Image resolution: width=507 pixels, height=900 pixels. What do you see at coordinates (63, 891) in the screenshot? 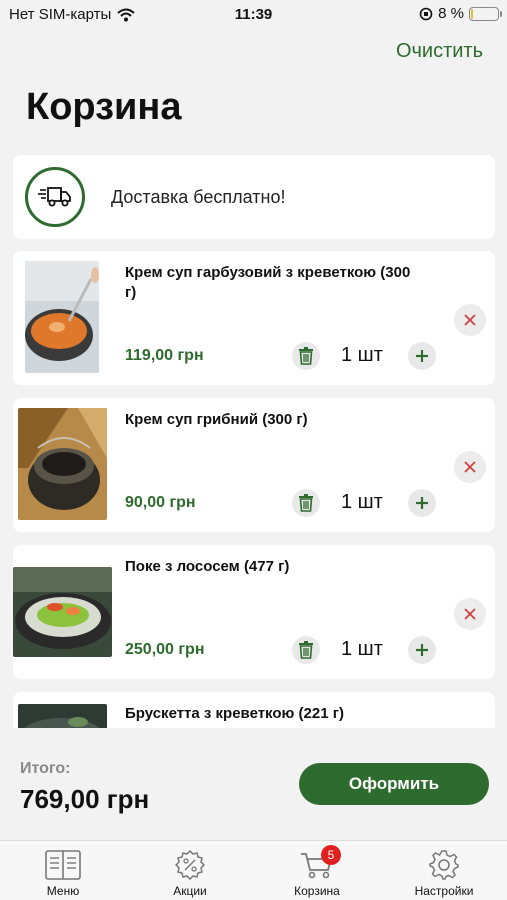
I see `tab-label: Меню` at bounding box center [63, 891].